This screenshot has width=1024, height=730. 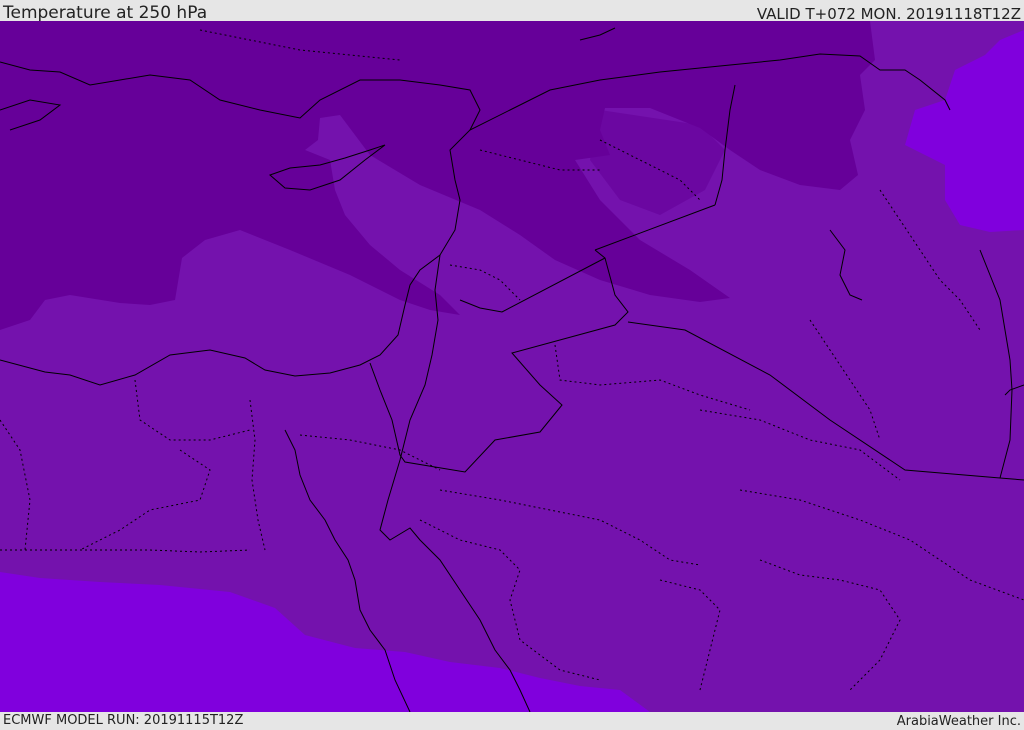 I want to click on model-run-label: ECMWF MODEL RUN: 20191115T12Z, so click(x=123, y=720).